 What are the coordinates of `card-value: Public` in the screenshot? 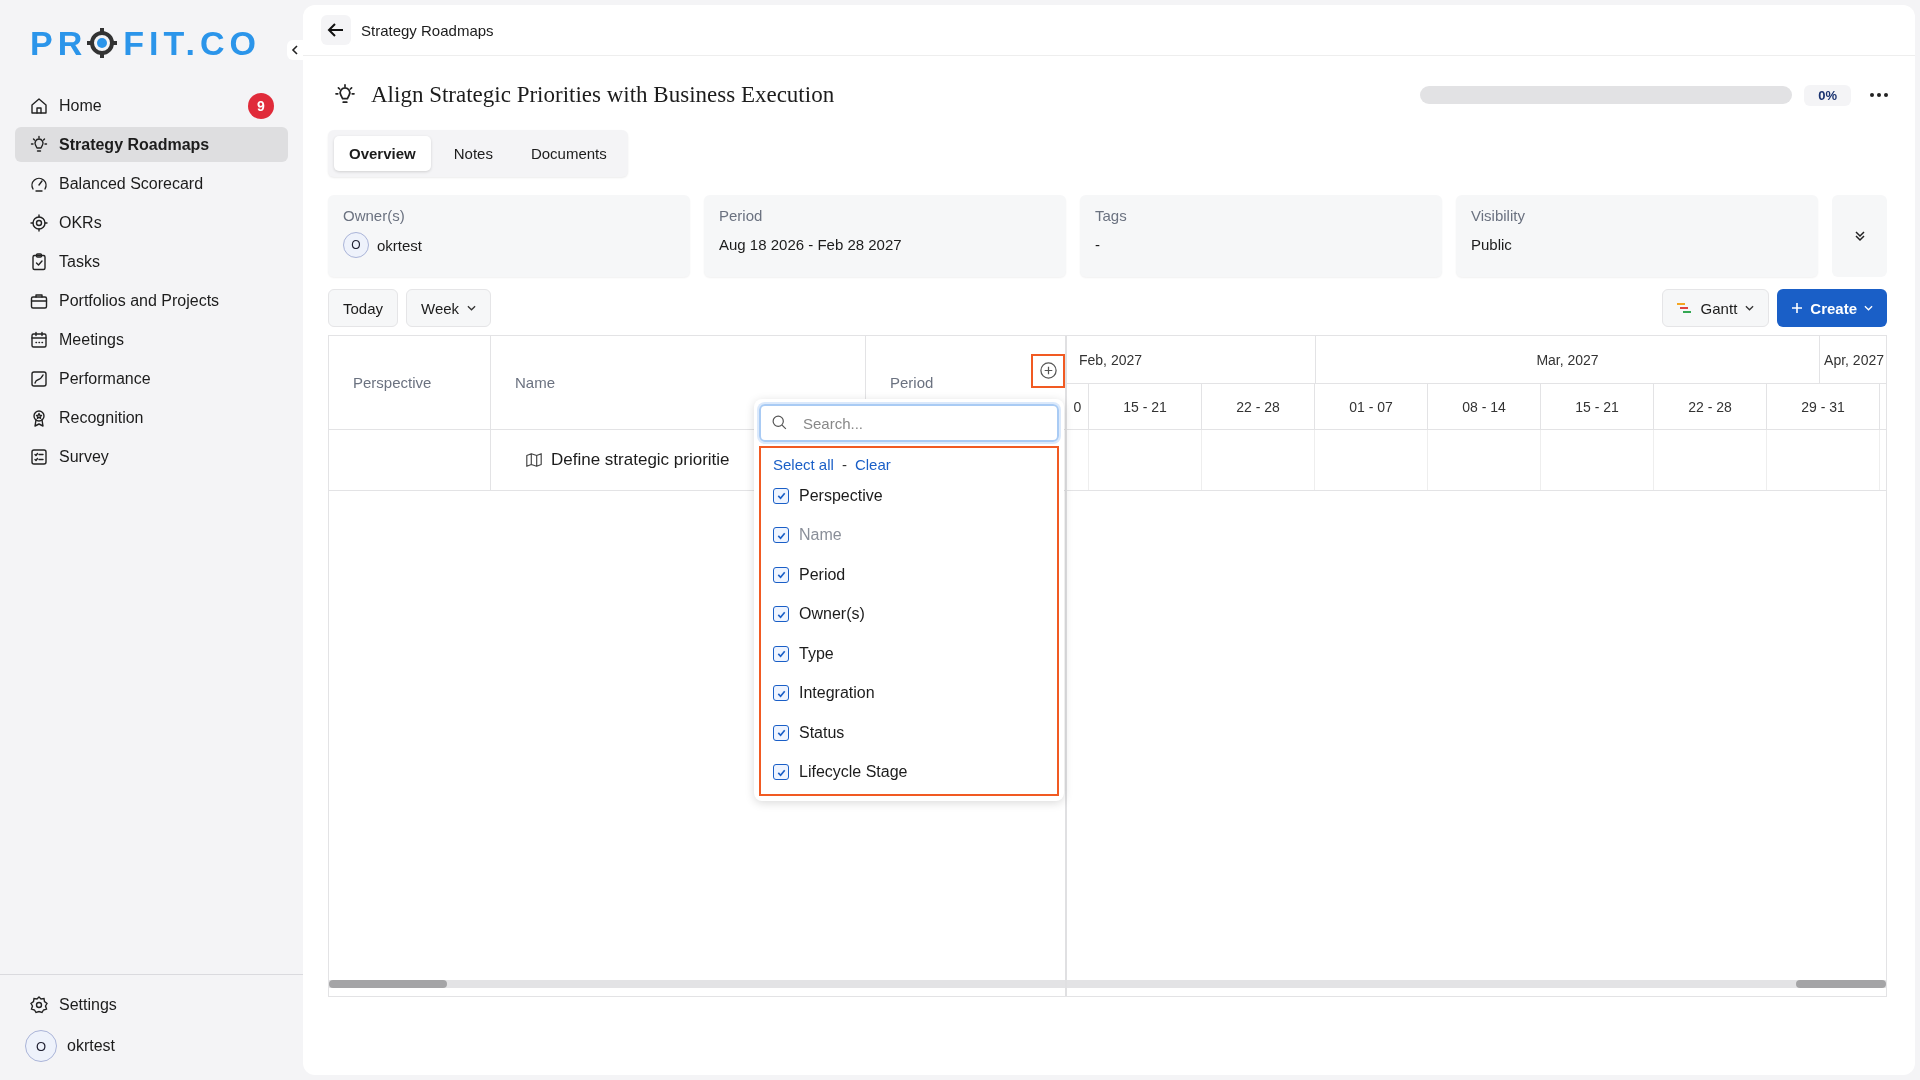 It's located at (1492, 244).